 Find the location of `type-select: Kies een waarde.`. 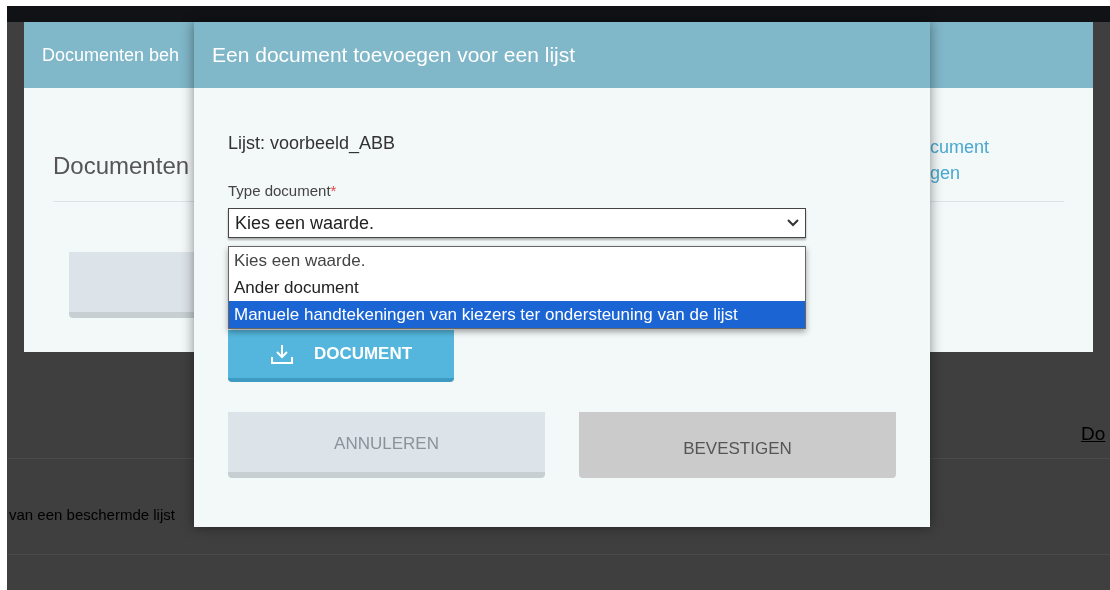

type-select: Kies een waarde. is located at coordinates (517, 223).